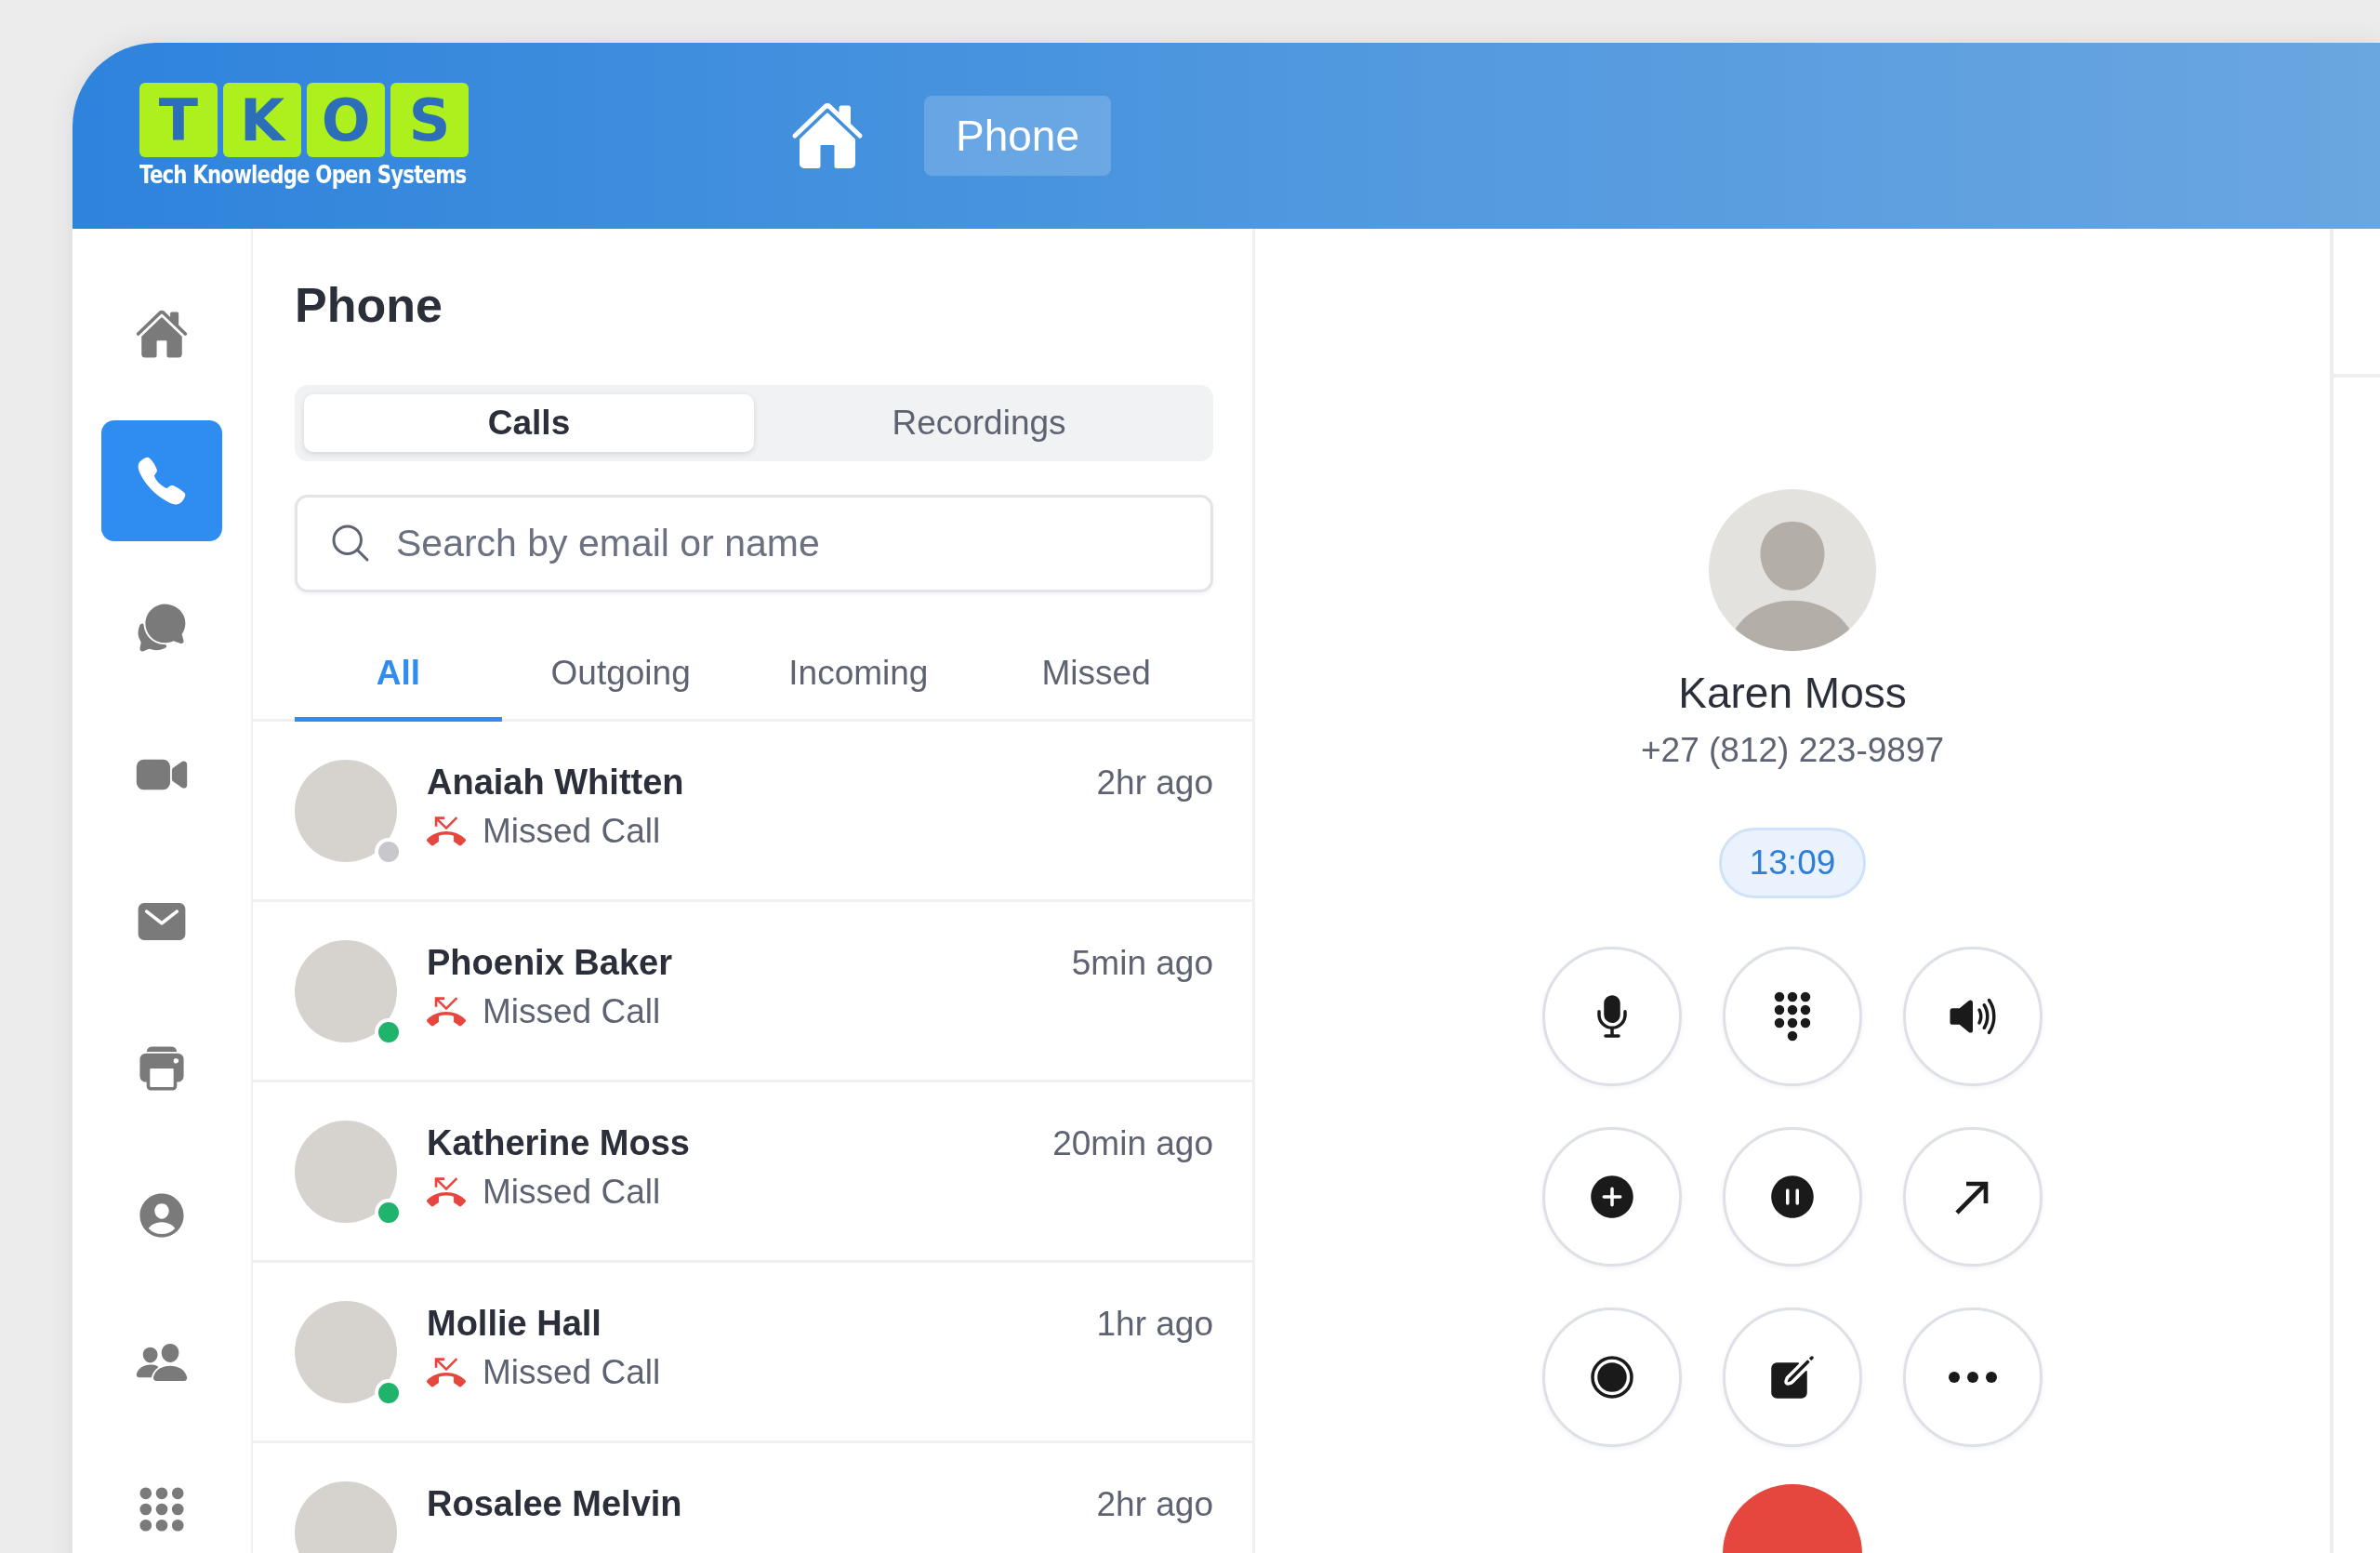 Image resolution: width=2380 pixels, height=1553 pixels. What do you see at coordinates (558, 1143) in the screenshot?
I see `caller-name: Katherine Moss` at bounding box center [558, 1143].